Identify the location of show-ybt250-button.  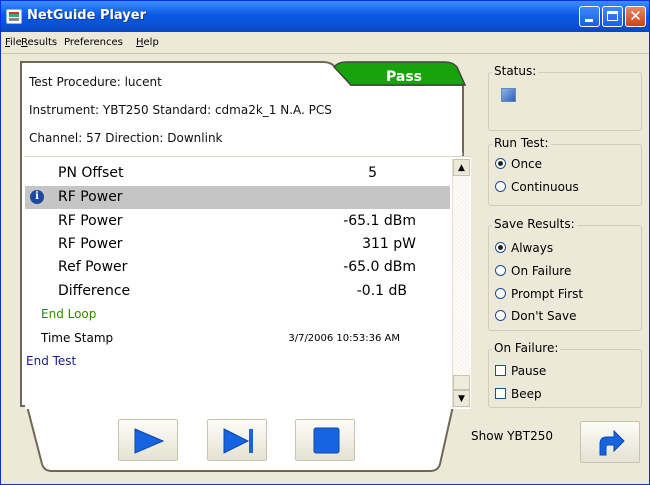
(610, 442).